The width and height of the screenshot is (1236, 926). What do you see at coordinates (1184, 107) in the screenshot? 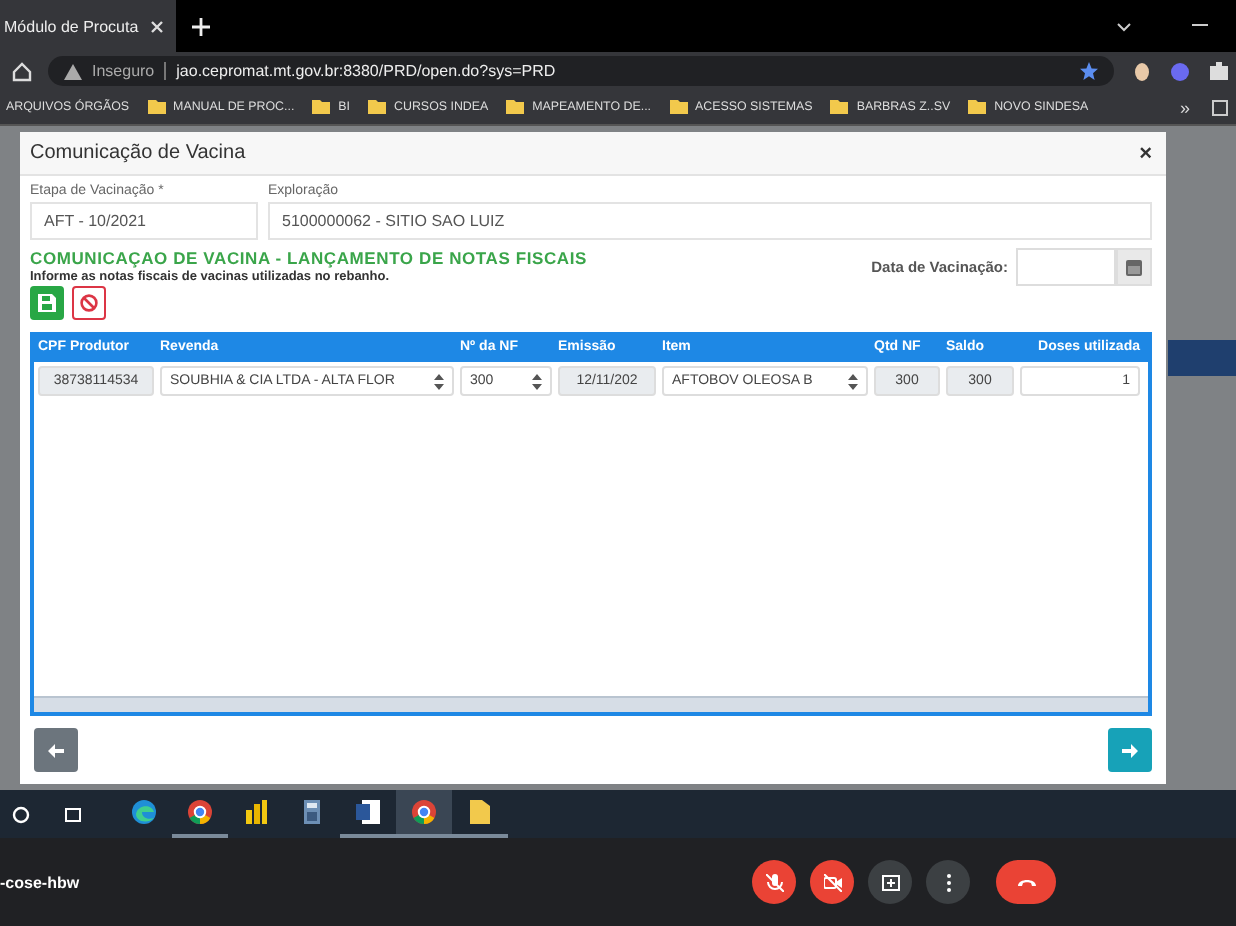
I see `more-bookmarks-button: »` at bounding box center [1184, 107].